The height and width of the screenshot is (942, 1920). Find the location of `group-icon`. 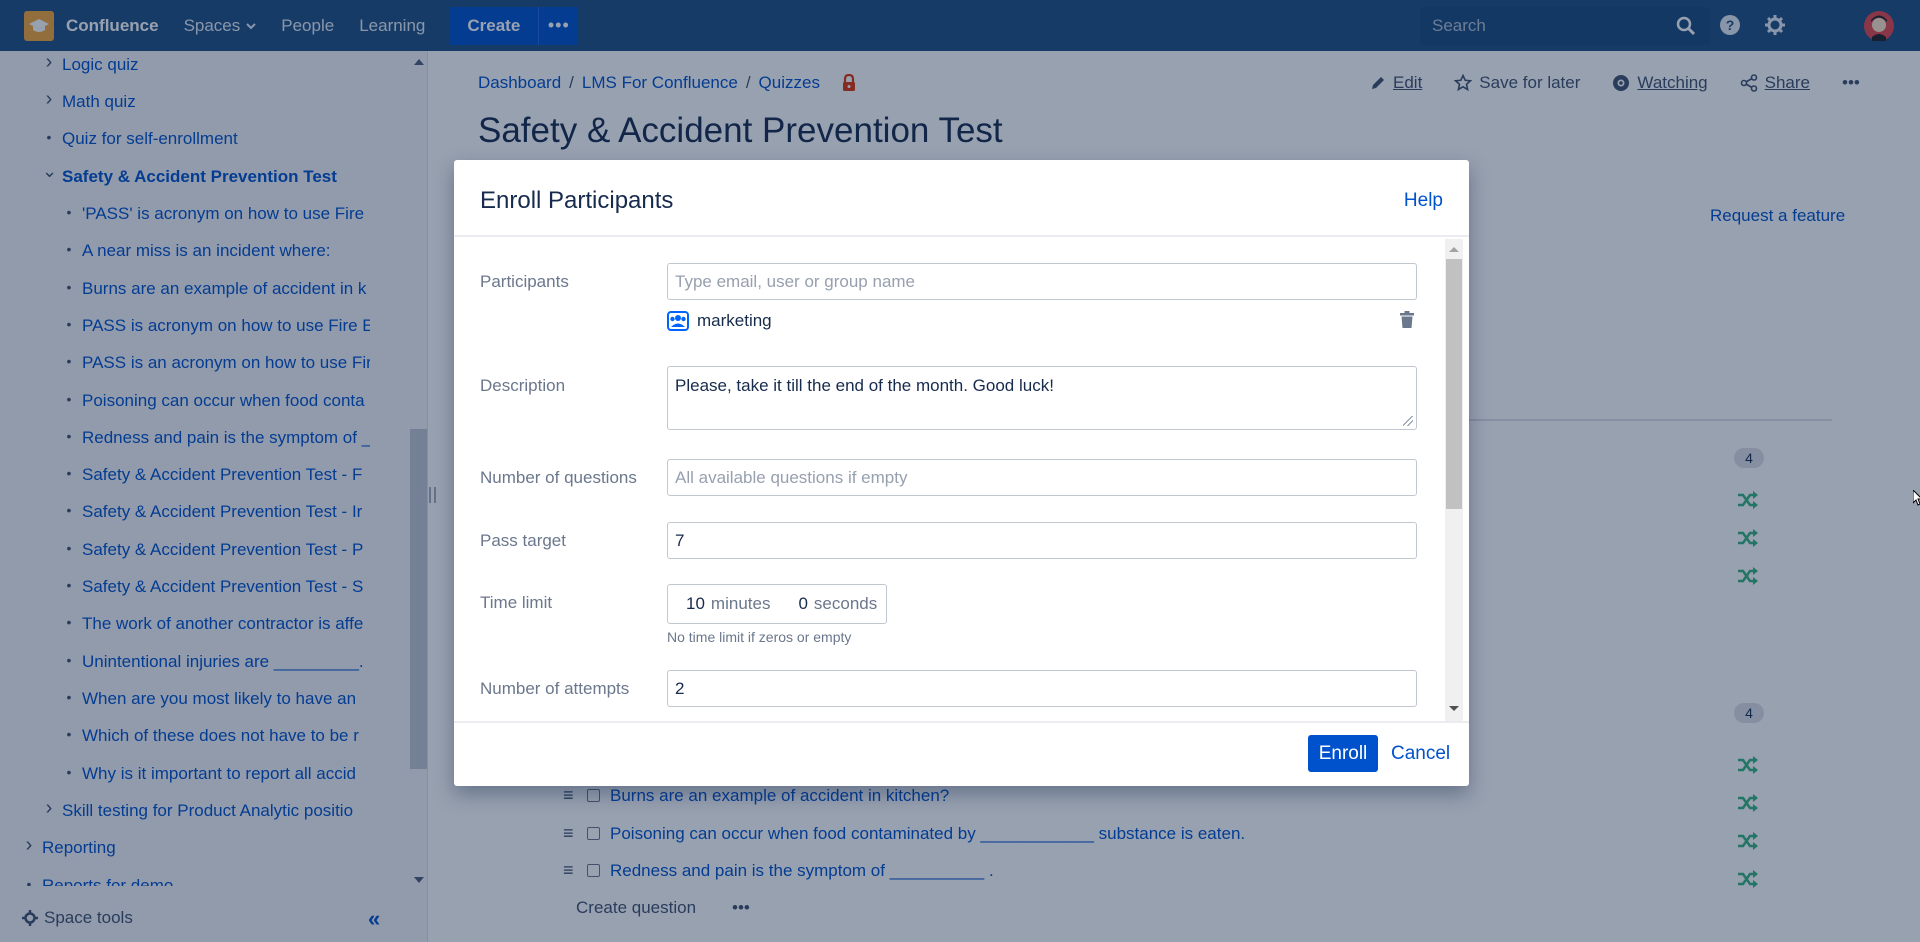

group-icon is located at coordinates (678, 321).